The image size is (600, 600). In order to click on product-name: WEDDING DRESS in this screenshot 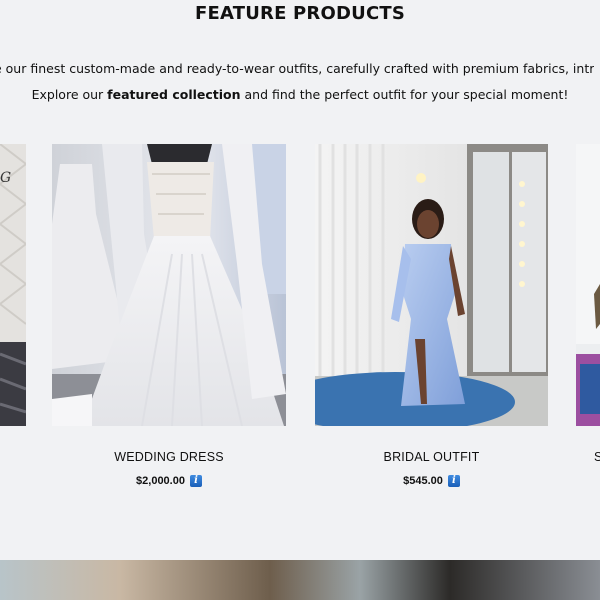, I will do `click(169, 457)`.